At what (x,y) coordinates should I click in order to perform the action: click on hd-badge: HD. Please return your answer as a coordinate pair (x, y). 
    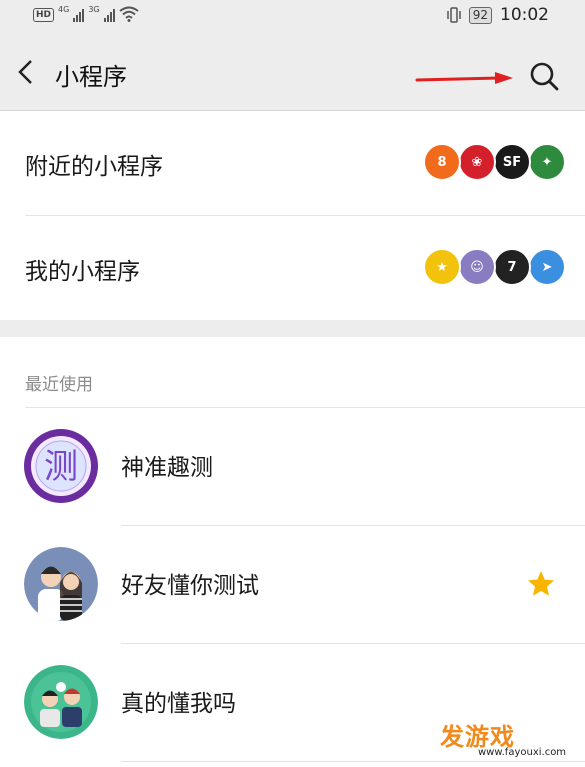
    Looking at the image, I should click on (44, 15).